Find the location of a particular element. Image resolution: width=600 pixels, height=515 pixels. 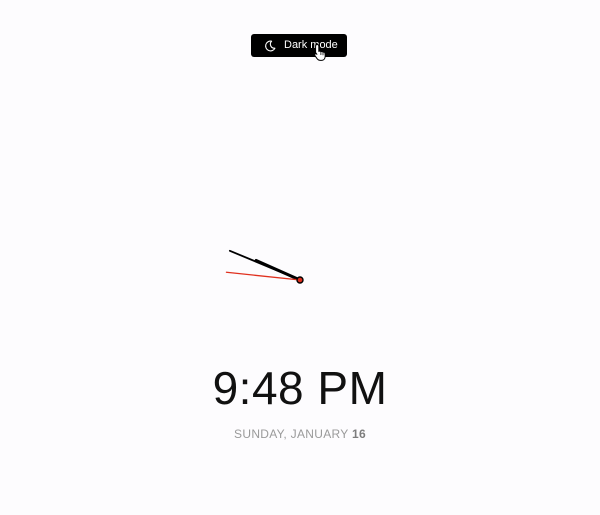

dark-mode-toggle-button: Dark mode is located at coordinates (299, 45).